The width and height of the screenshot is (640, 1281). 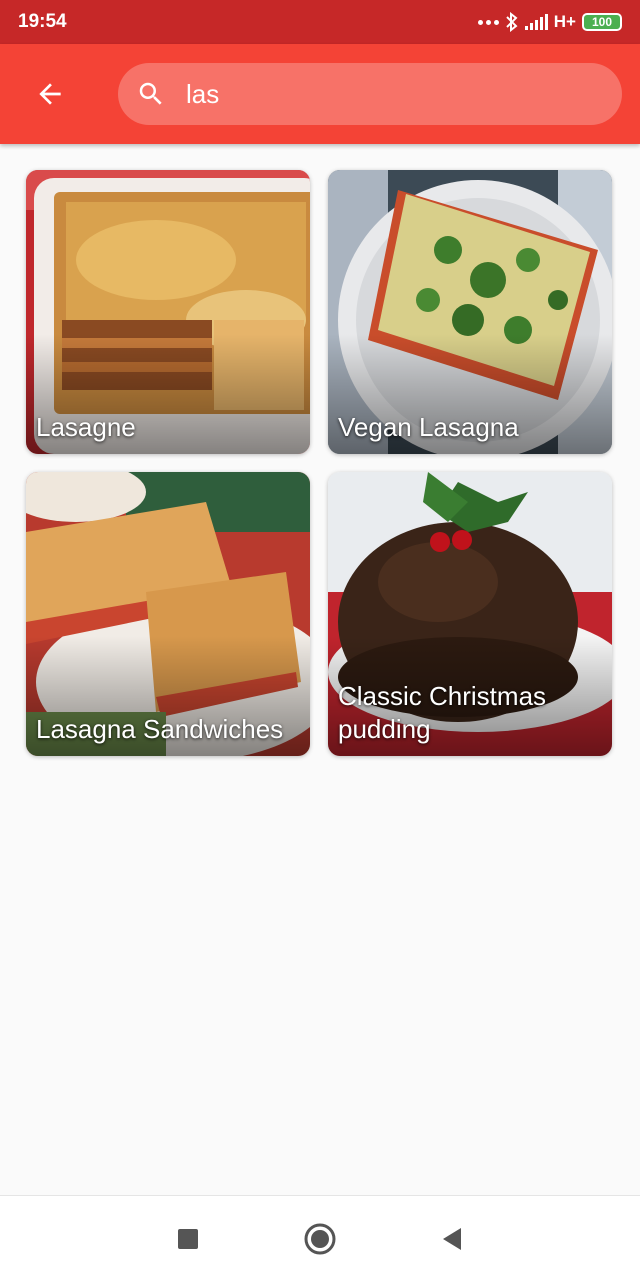 What do you see at coordinates (470, 614) in the screenshot?
I see `recipe-card-christmas-pudding: Classic Christmas pudding` at bounding box center [470, 614].